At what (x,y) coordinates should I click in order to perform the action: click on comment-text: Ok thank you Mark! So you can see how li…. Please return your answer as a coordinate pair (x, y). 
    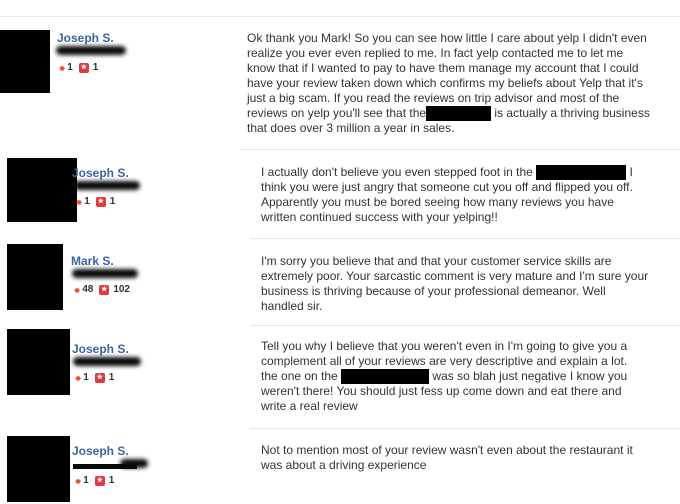
    Looking at the image, I should click on (449, 83).